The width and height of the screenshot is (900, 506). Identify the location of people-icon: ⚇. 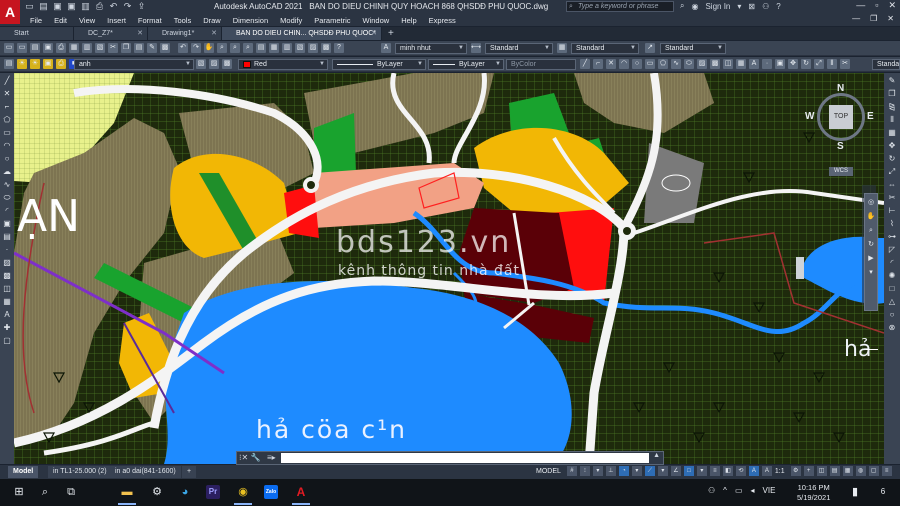
(711, 490).